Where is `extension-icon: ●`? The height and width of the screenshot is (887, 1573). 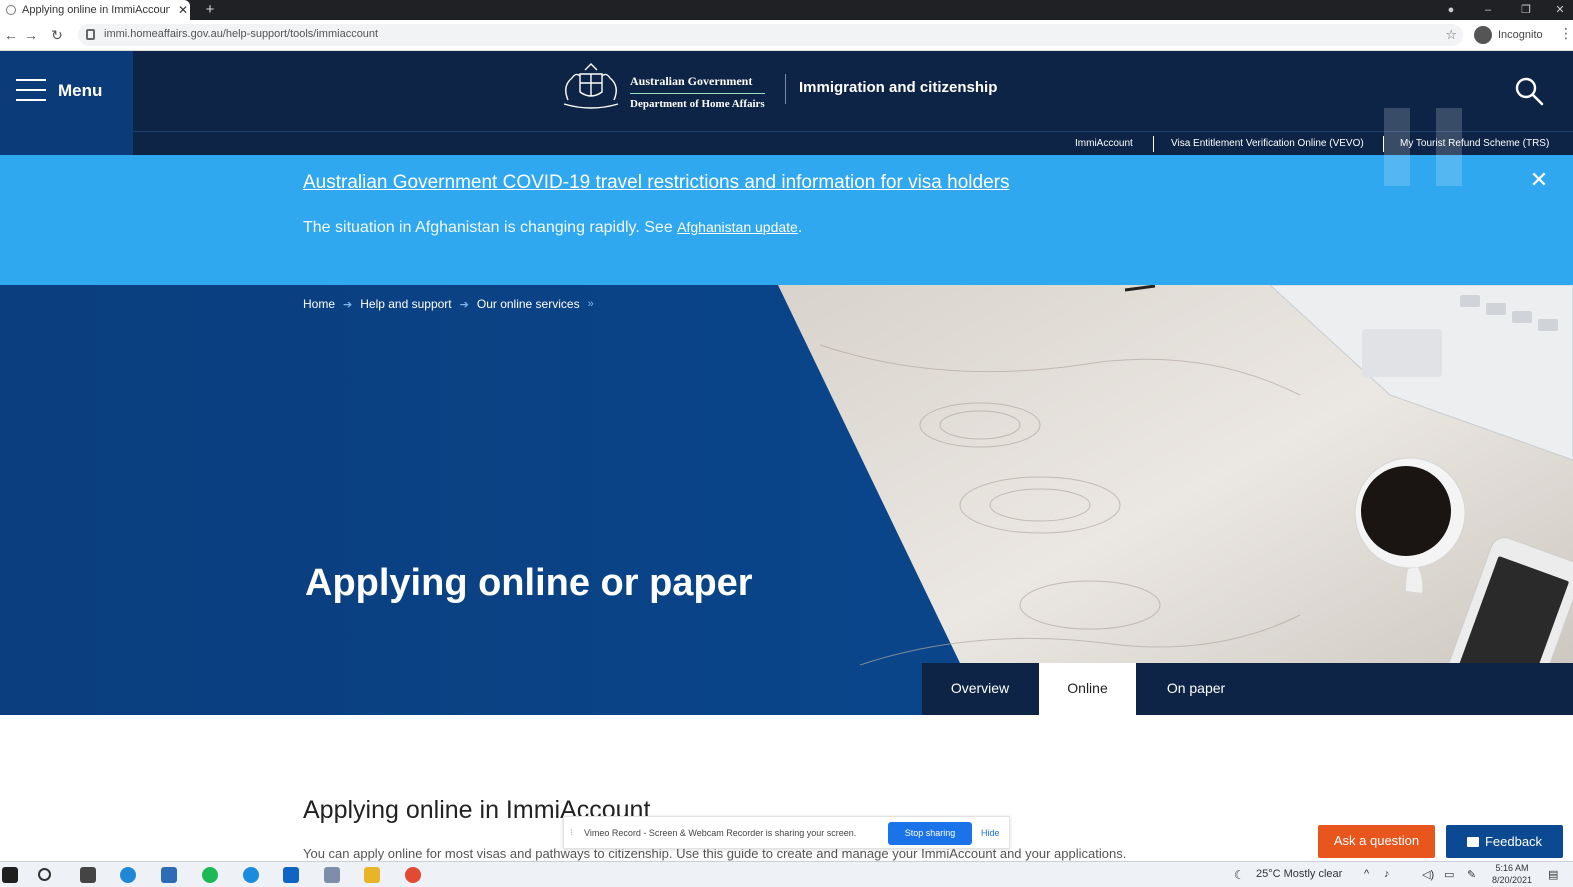 extension-icon: ● is located at coordinates (1451, 10).